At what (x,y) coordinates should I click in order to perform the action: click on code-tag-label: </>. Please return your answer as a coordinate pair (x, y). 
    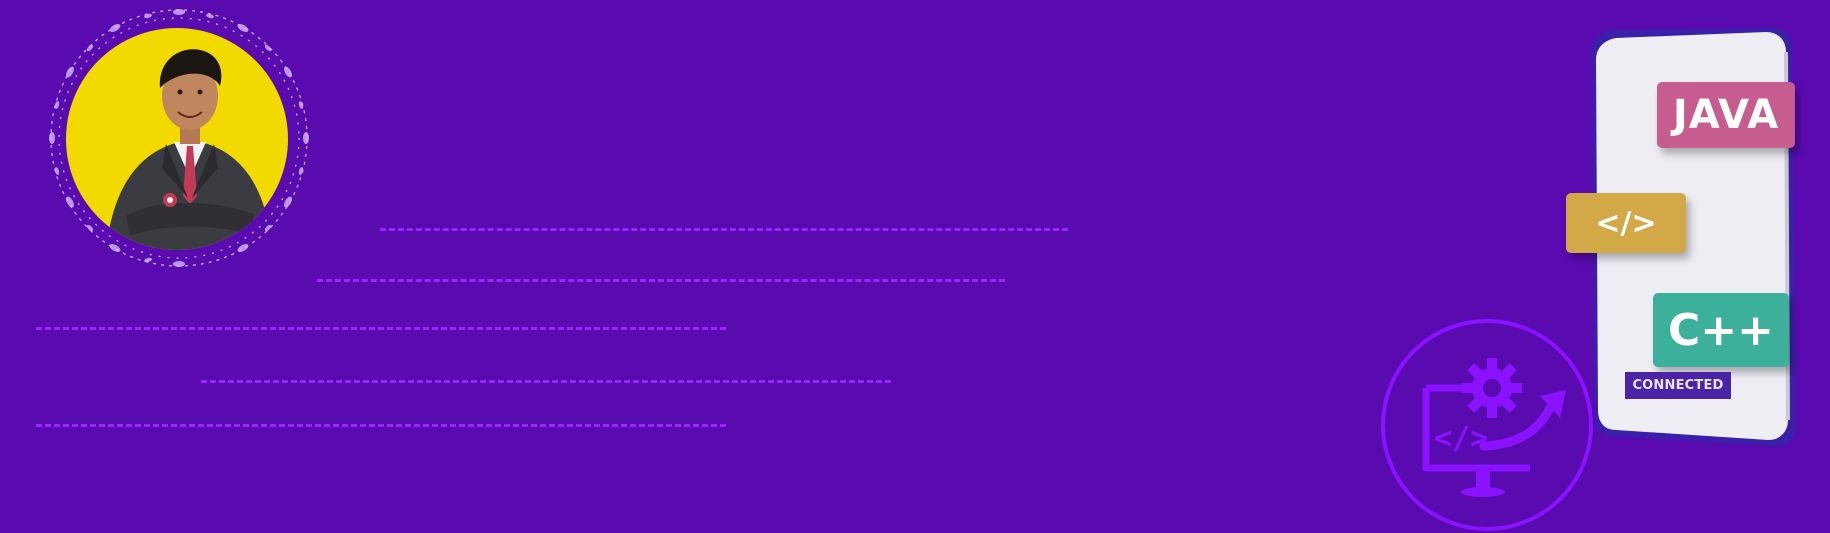
    Looking at the image, I should click on (1626, 223).